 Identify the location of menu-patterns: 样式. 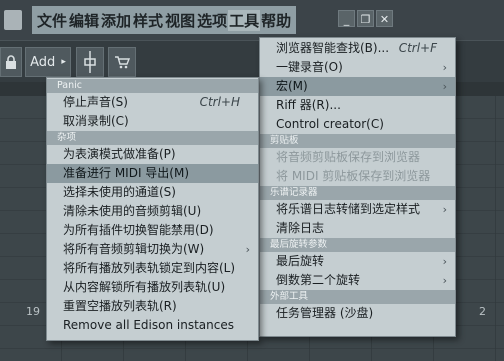
(148, 20).